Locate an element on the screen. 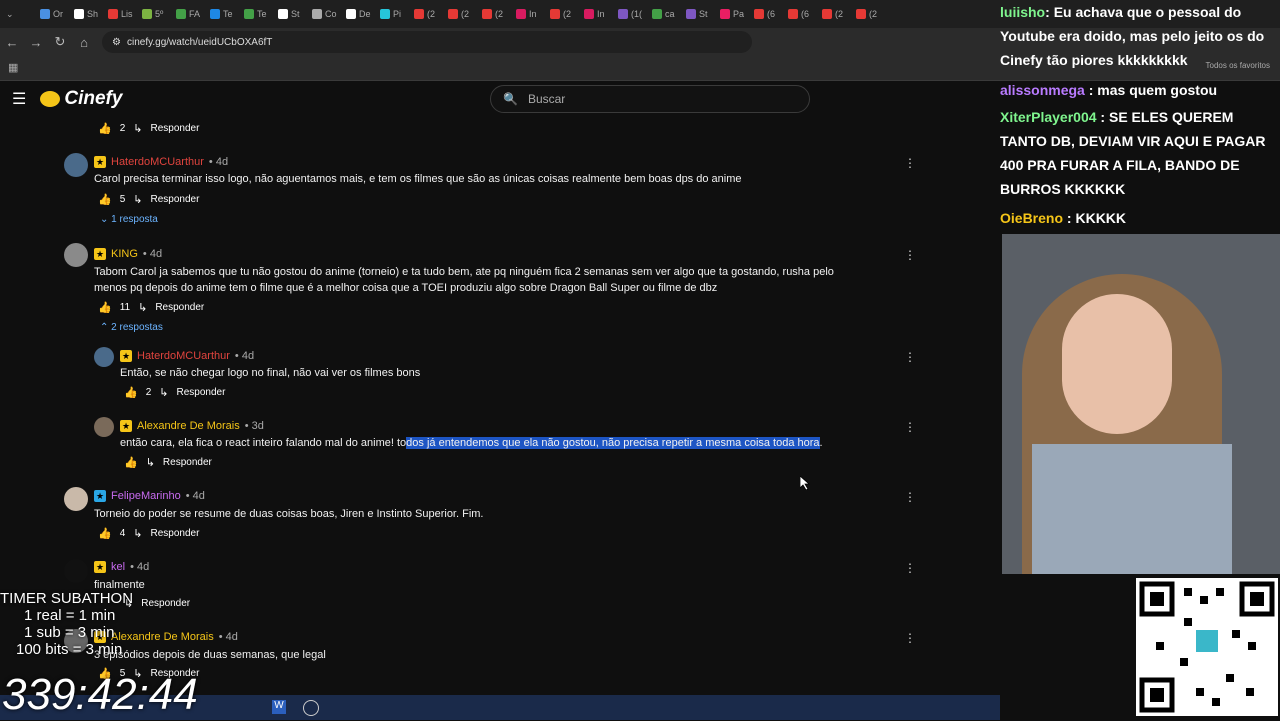 This screenshot has width=1280, height=721. tab-search-icon: ⌄ is located at coordinates (17, 14).